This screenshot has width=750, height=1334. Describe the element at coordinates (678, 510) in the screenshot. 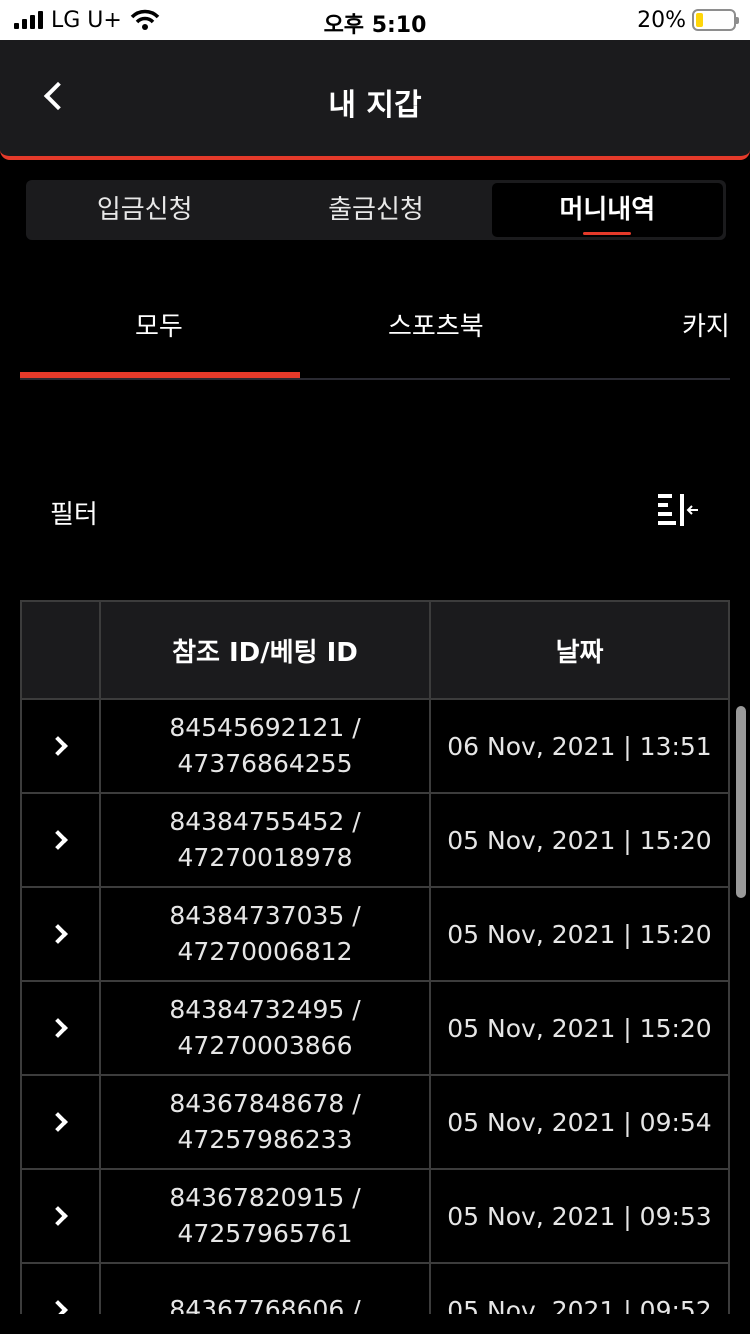

I see `filter-sort-icon` at that location.